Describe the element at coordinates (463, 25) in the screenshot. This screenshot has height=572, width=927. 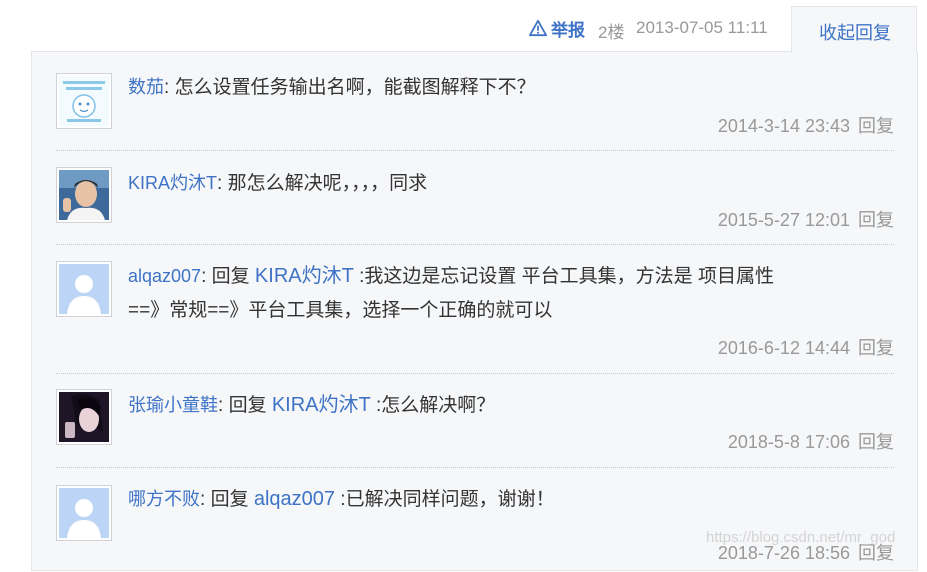
I see `post-header: 举报 2楼 2013-07-05 11:11` at that location.